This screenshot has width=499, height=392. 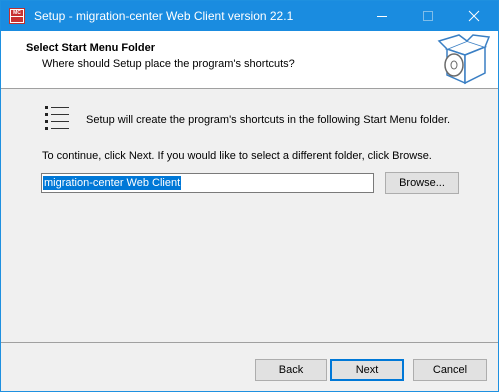 I want to click on page-title: Select Start Menu Folder, so click(x=90, y=48).